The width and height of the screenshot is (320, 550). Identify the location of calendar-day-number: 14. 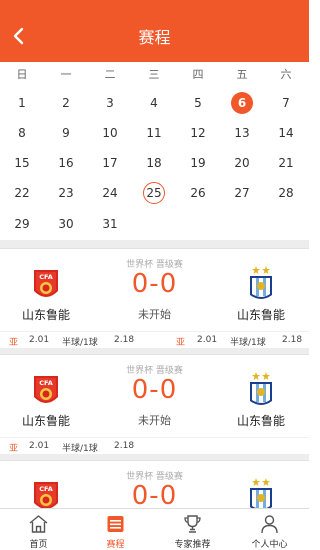
(286, 133).